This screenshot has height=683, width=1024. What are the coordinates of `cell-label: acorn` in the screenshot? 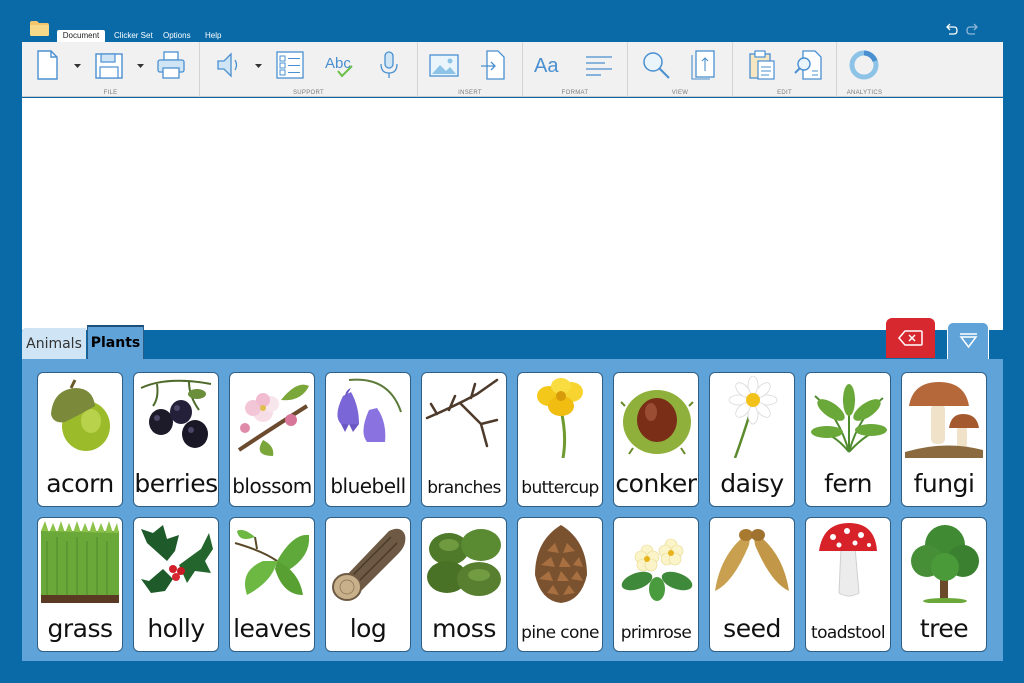 It's located at (80, 483).